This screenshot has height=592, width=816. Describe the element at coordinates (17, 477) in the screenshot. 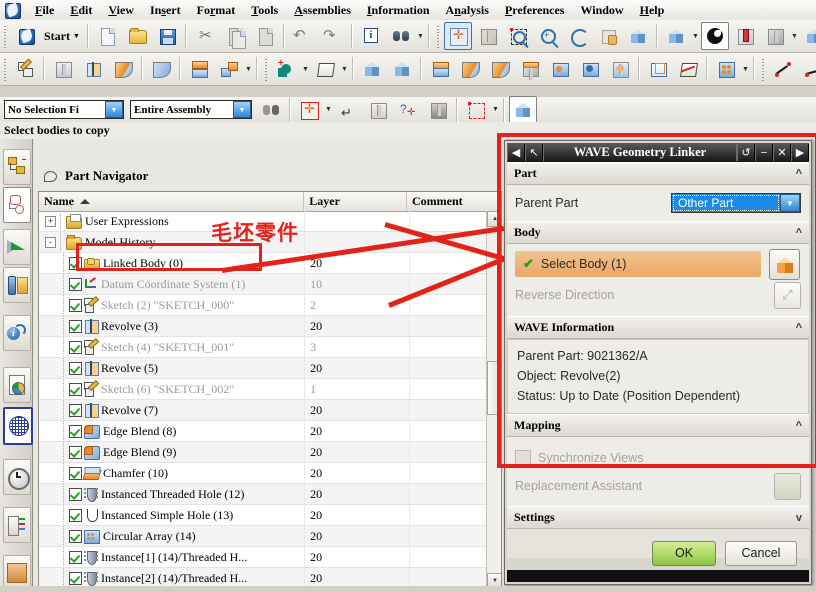

I see `sidebar-item-history` at that location.